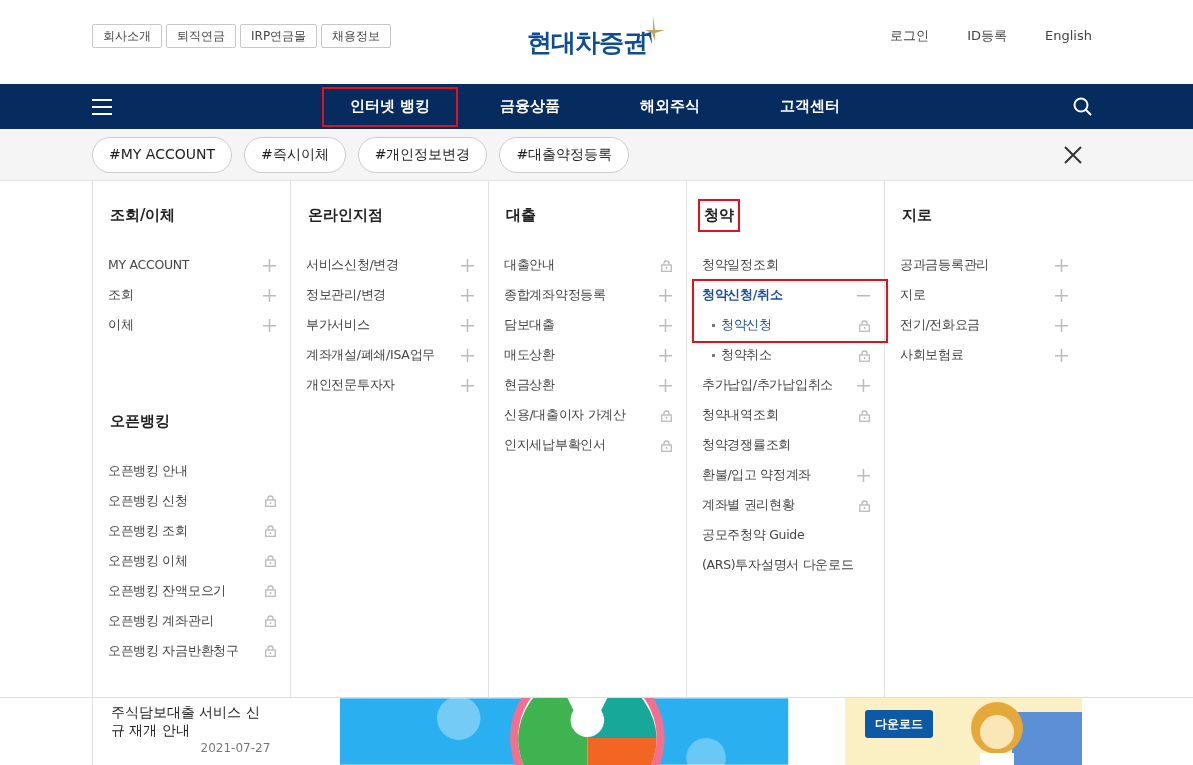 Image resolution: width=1193 pixels, height=765 pixels. What do you see at coordinates (192, 325) in the screenshot?
I see `menu-item: 이체` at bounding box center [192, 325].